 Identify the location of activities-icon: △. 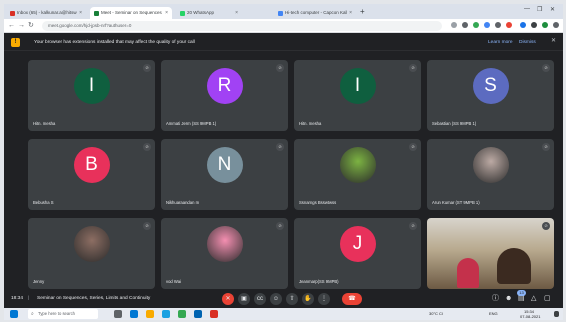
(533, 298).